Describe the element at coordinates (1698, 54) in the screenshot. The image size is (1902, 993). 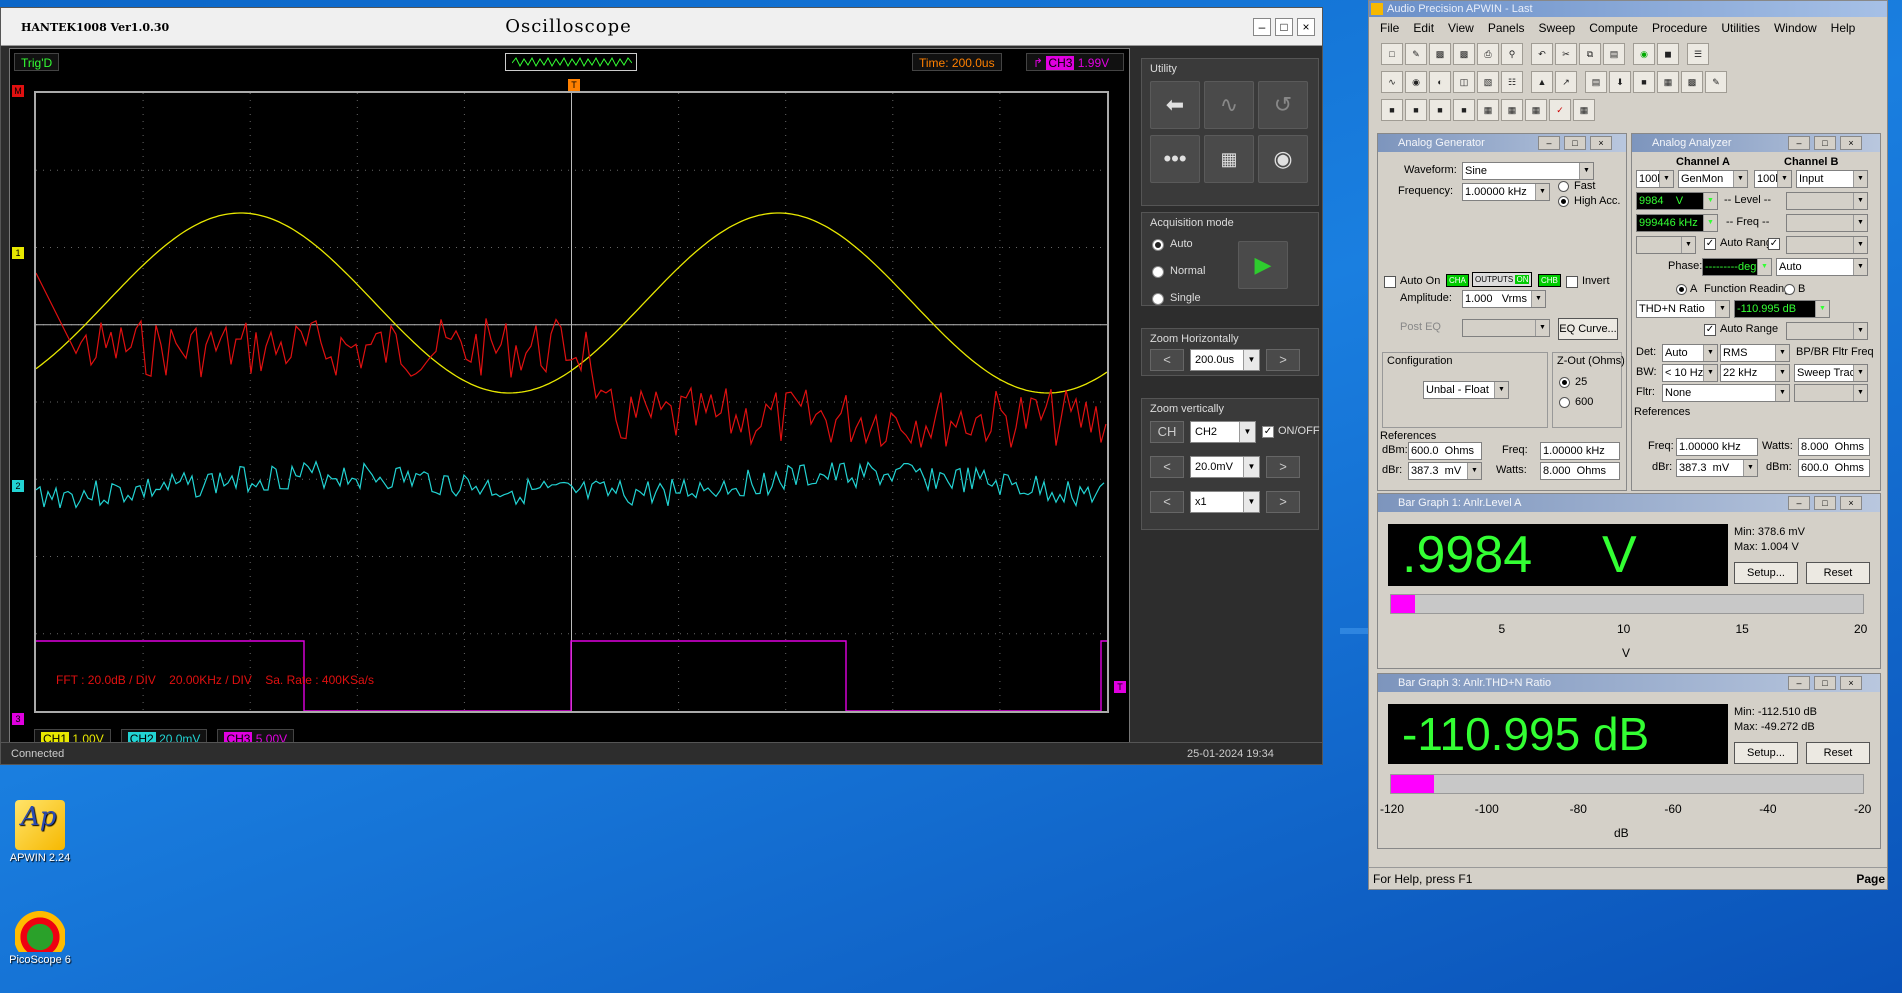
I see `panel-list-icon: ☰` at that location.